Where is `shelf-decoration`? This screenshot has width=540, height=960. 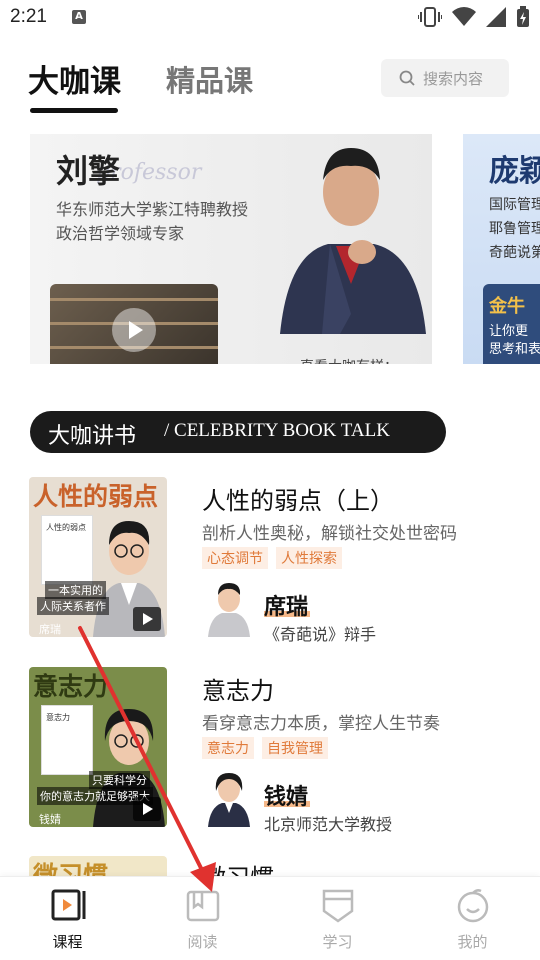 shelf-decoration is located at coordinates (134, 299).